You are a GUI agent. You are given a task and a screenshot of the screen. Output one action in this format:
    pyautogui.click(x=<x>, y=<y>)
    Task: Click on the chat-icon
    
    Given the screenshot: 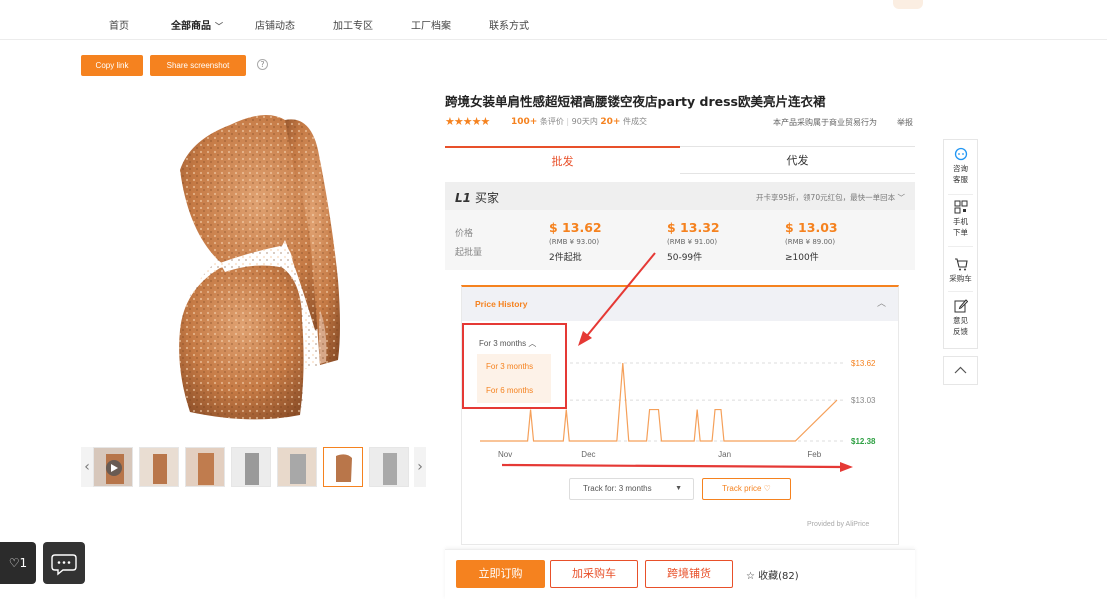 What is the action you would take?
    pyautogui.click(x=960, y=154)
    